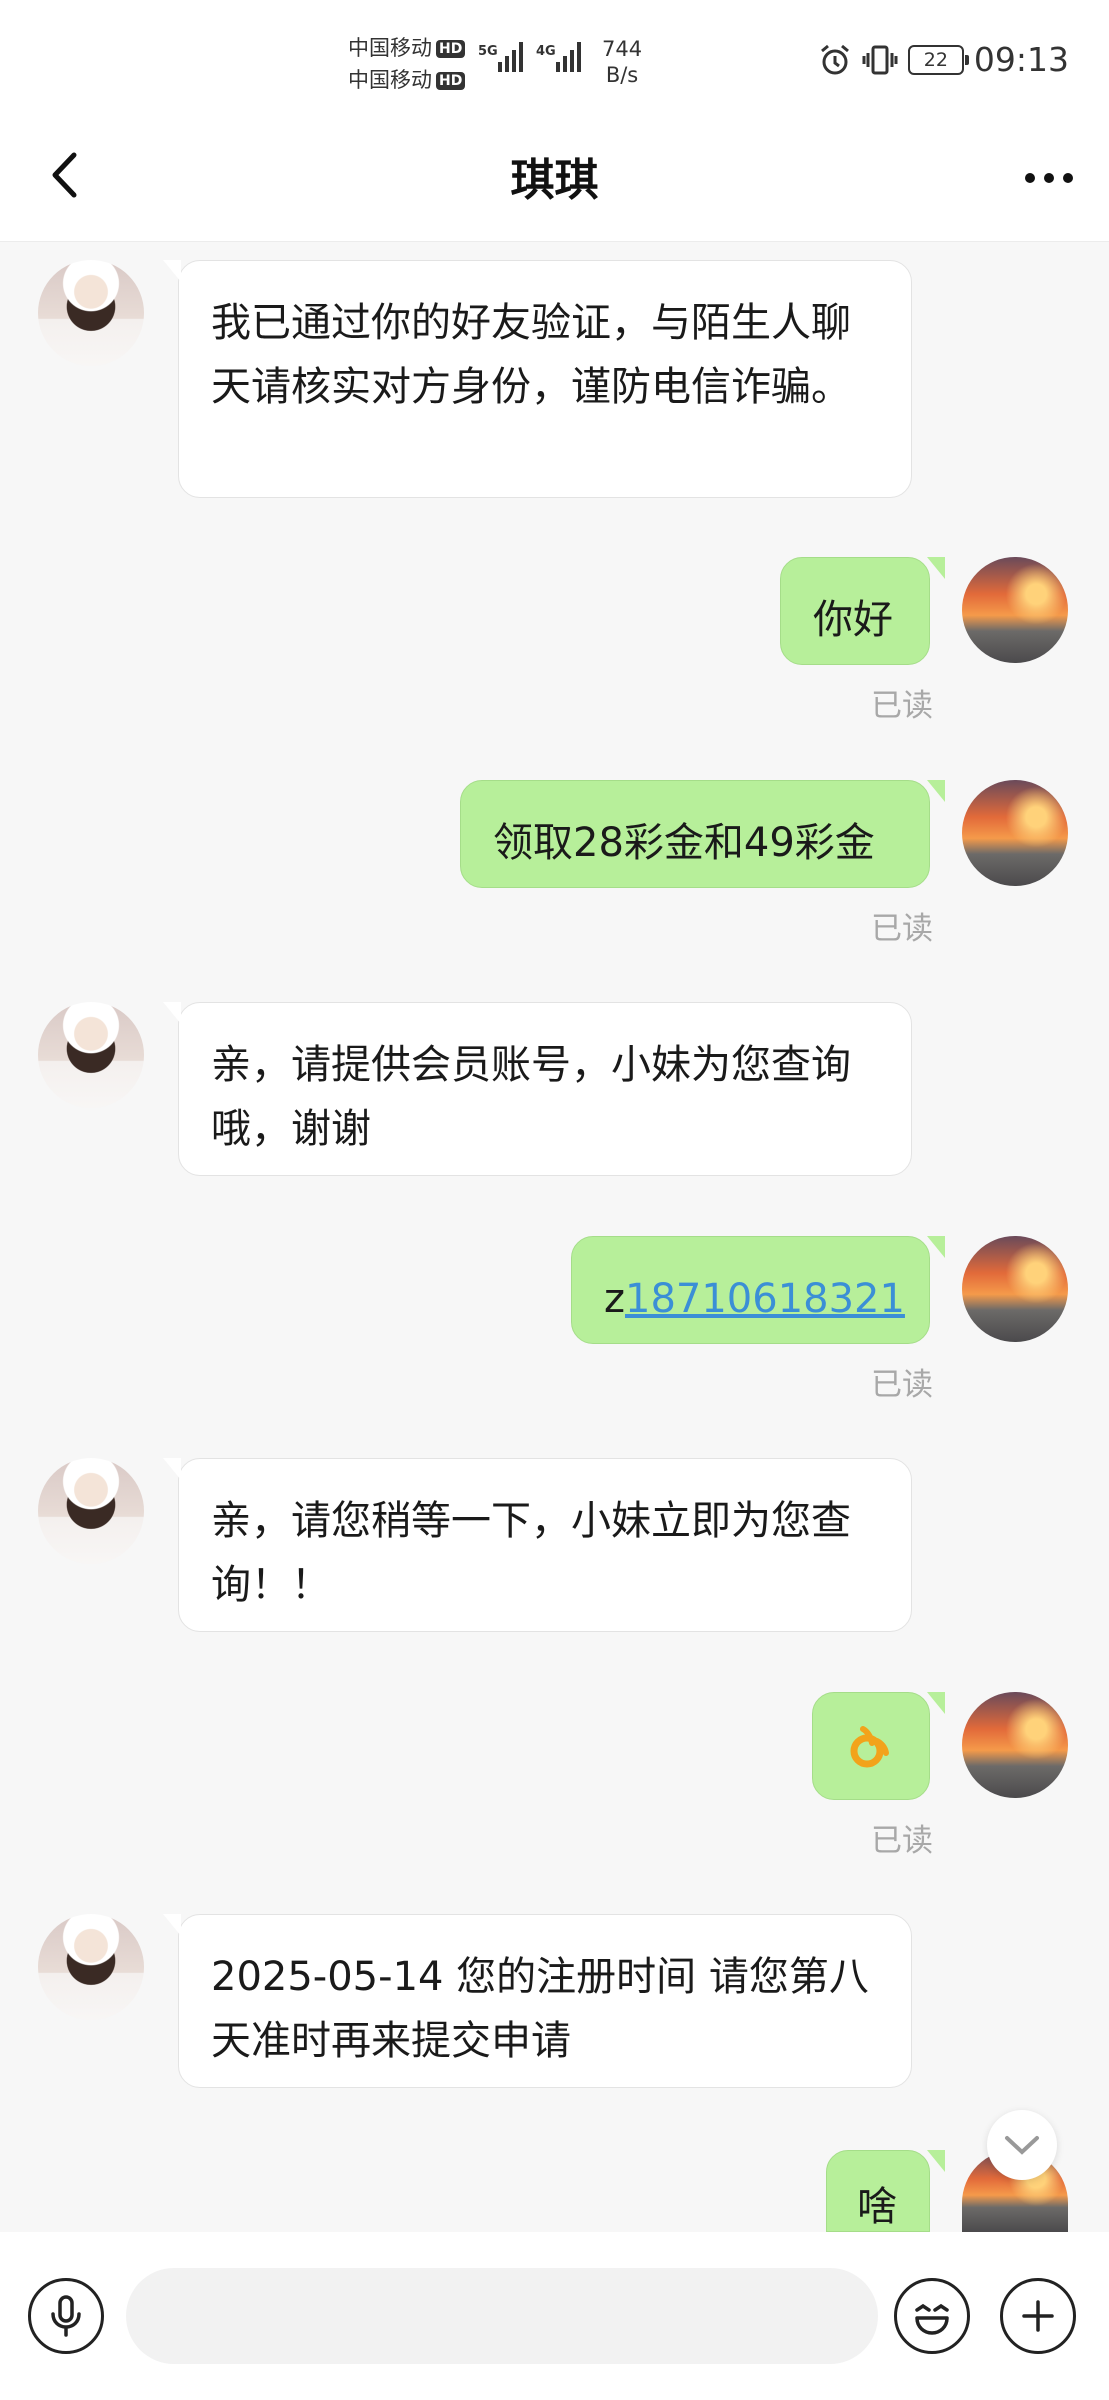 The height and width of the screenshot is (2400, 1109). Describe the element at coordinates (765, 1299) in the screenshot. I see `phone-link: 18710618321` at that location.